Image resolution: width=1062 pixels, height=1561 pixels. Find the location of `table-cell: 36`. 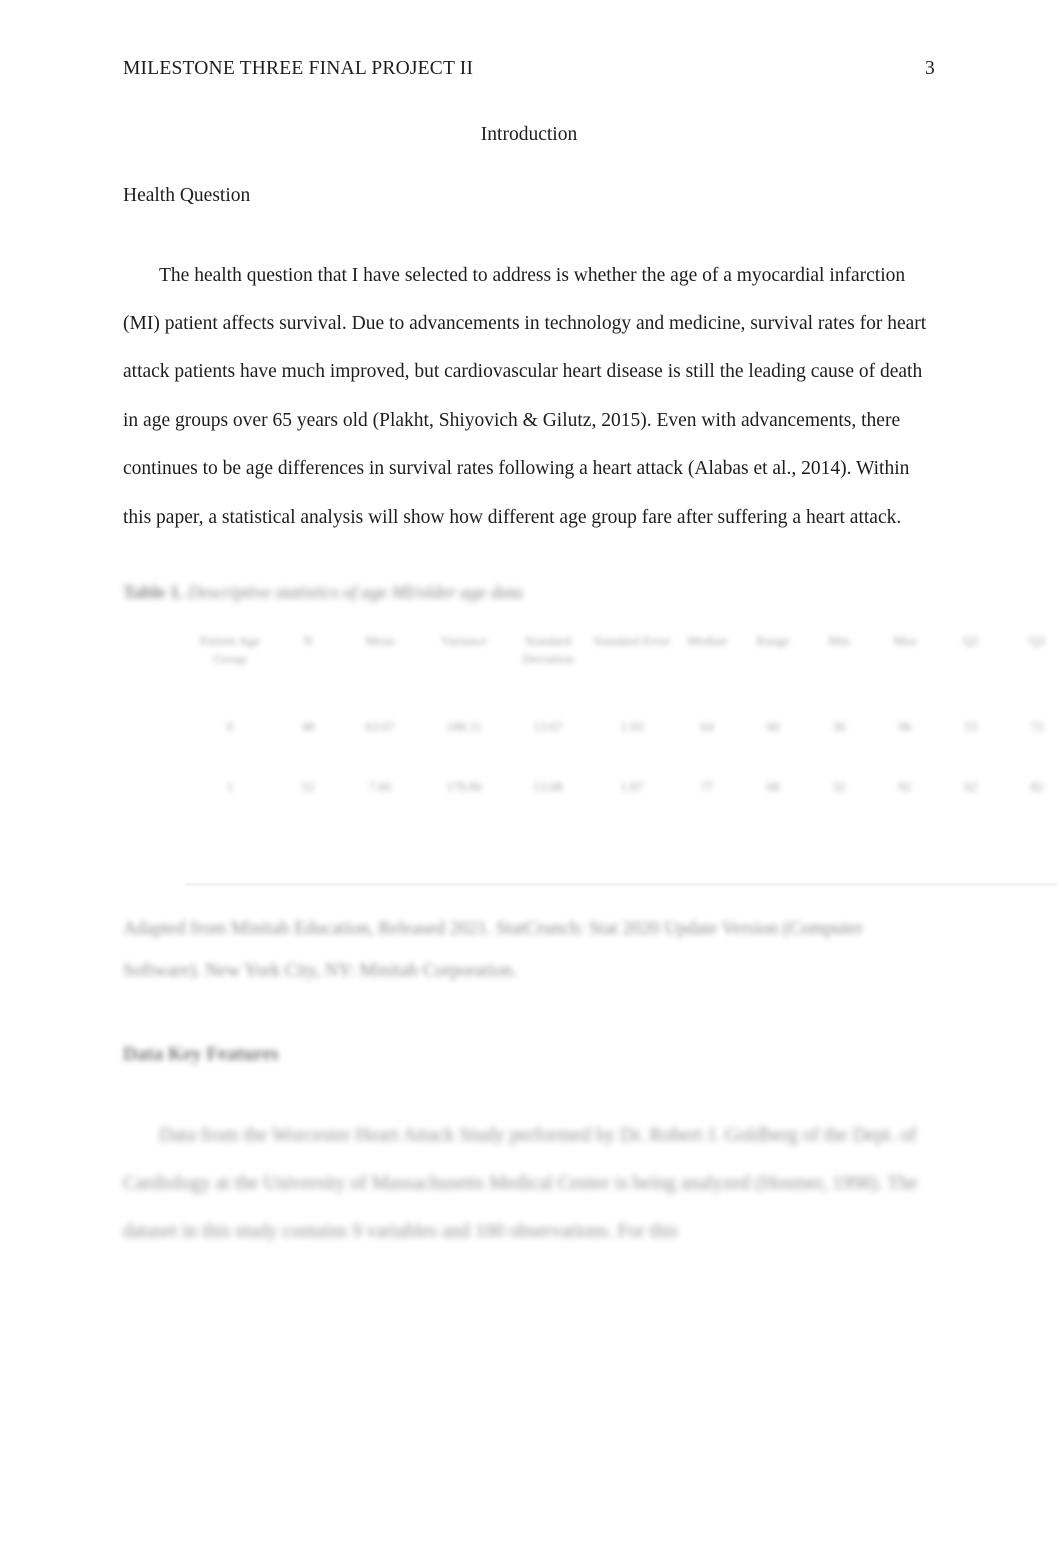

table-cell: 36 is located at coordinates (839, 727).